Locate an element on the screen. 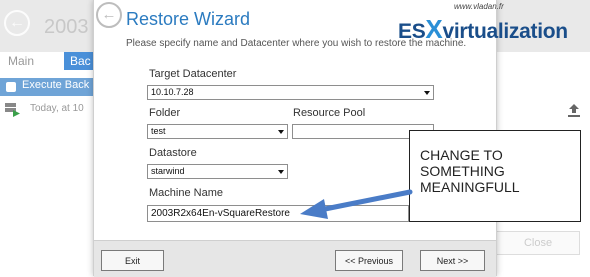 The height and width of the screenshot is (277, 590). annotation-line: CHANGE TO is located at coordinates (461, 155).